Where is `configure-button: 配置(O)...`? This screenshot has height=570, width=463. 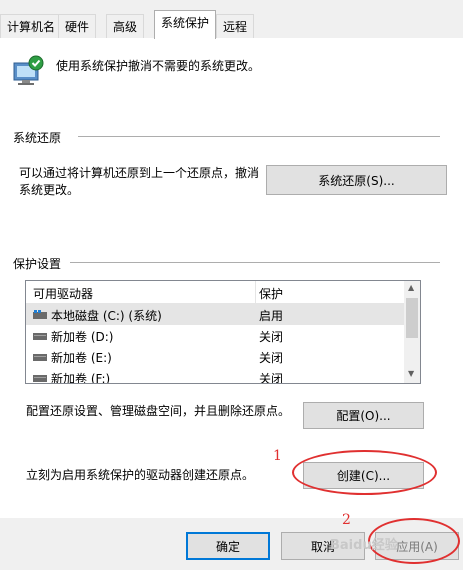 configure-button: 配置(O)... is located at coordinates (363, 415).